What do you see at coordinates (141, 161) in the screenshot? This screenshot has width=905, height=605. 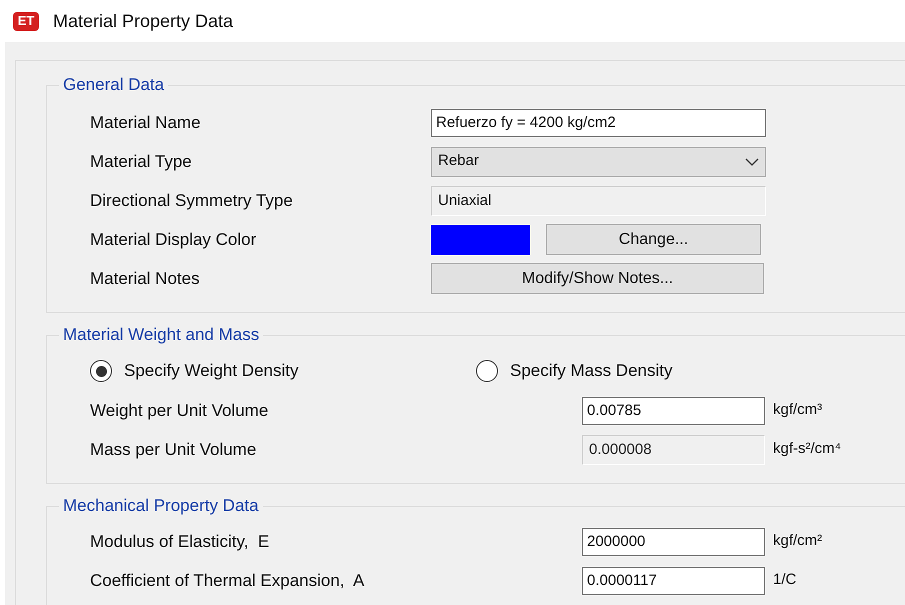 I see `field-label: Material Type` at bounding box center [141, 161].